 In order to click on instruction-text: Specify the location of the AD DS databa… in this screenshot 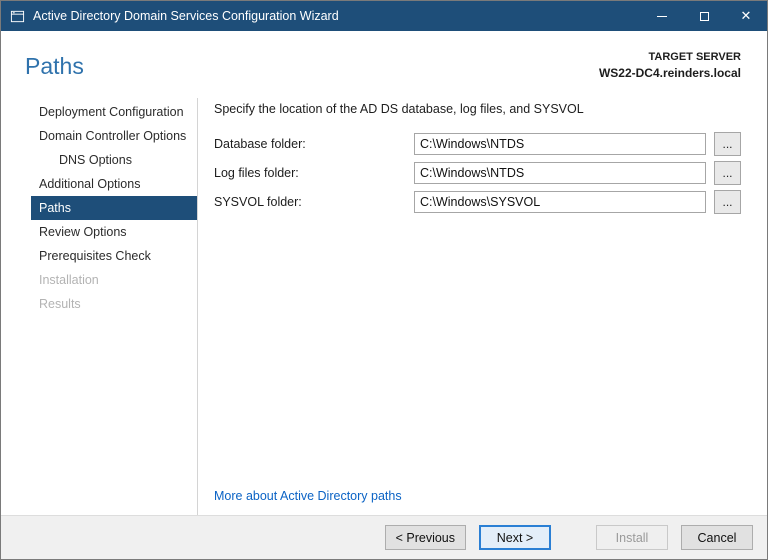, I will do `click(399, 109)`.